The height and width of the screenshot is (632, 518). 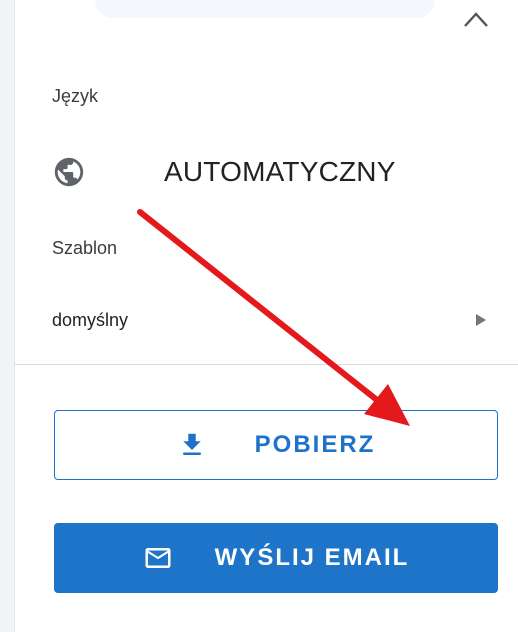 What do you see at coordinates (158, 558) in the screenshot?
I see `envelope-icon` at bounding box center [158, 558].